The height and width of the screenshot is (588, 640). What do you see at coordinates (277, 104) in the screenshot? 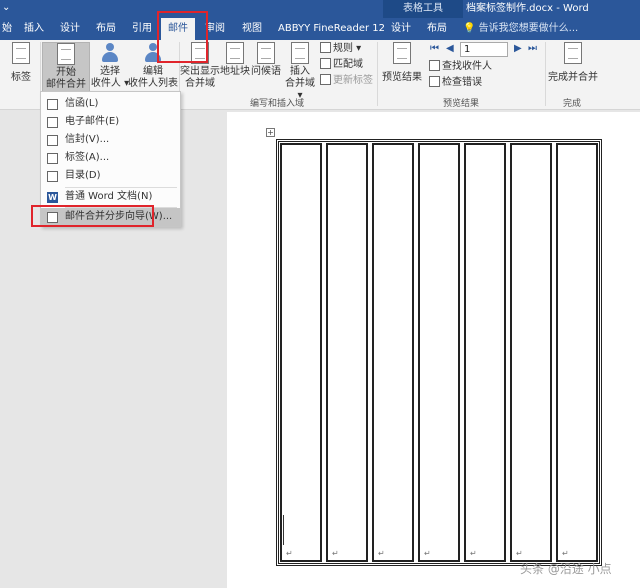
I see `group-label-write-insert: 编写和插入域` at bounding box center [277, 104].